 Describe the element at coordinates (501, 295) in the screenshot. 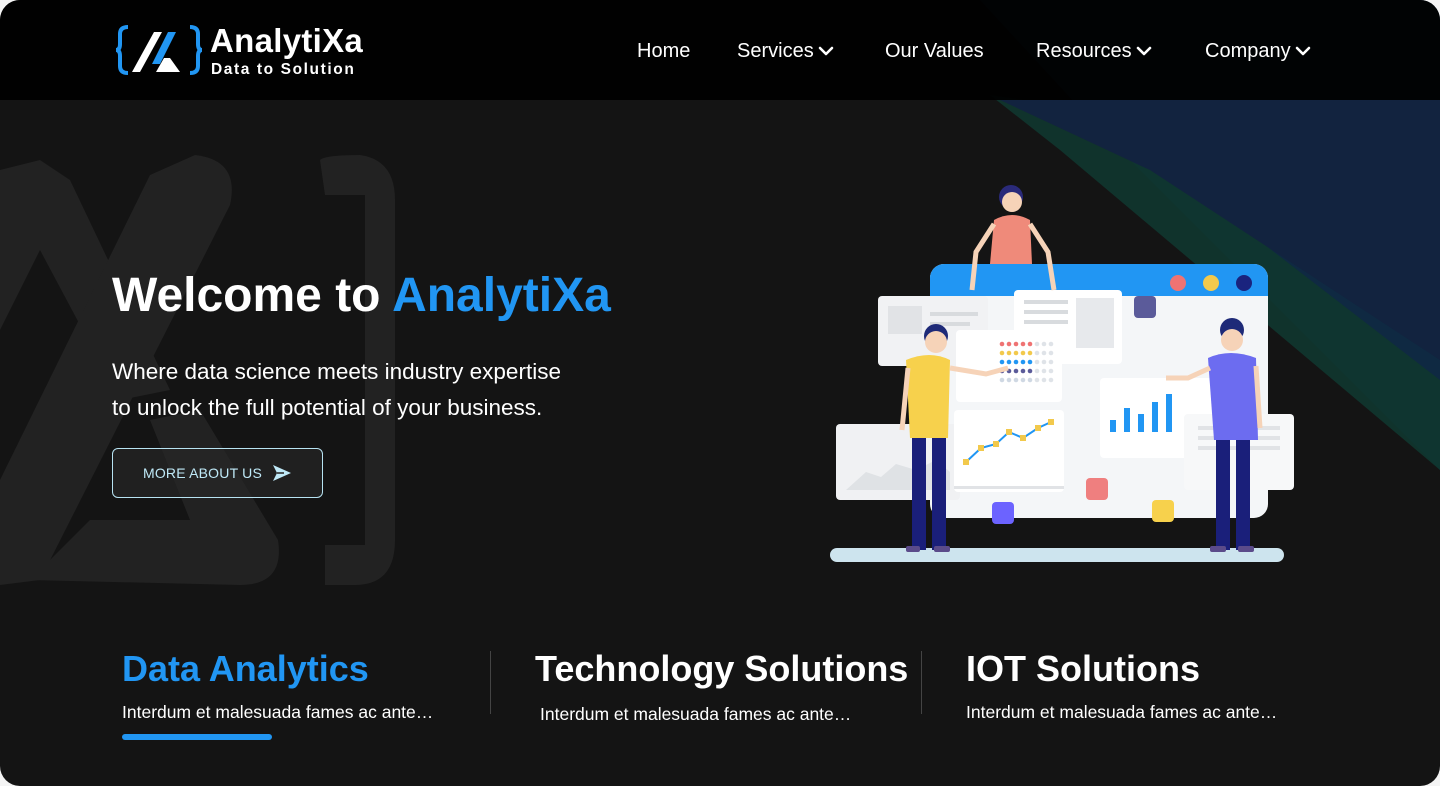

I see `hero-title-accent: AnalytiXa` at that location.